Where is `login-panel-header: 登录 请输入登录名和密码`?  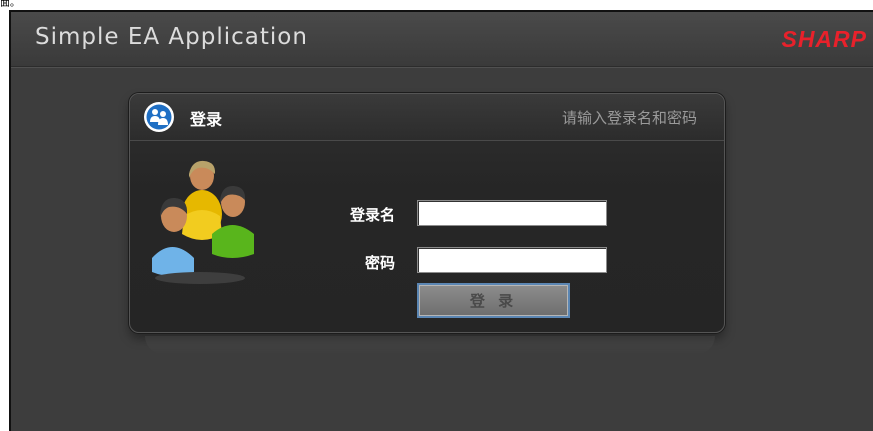 login-panel-header: 登录 请输入登录名和密码 is located at coordinates (427, 117).